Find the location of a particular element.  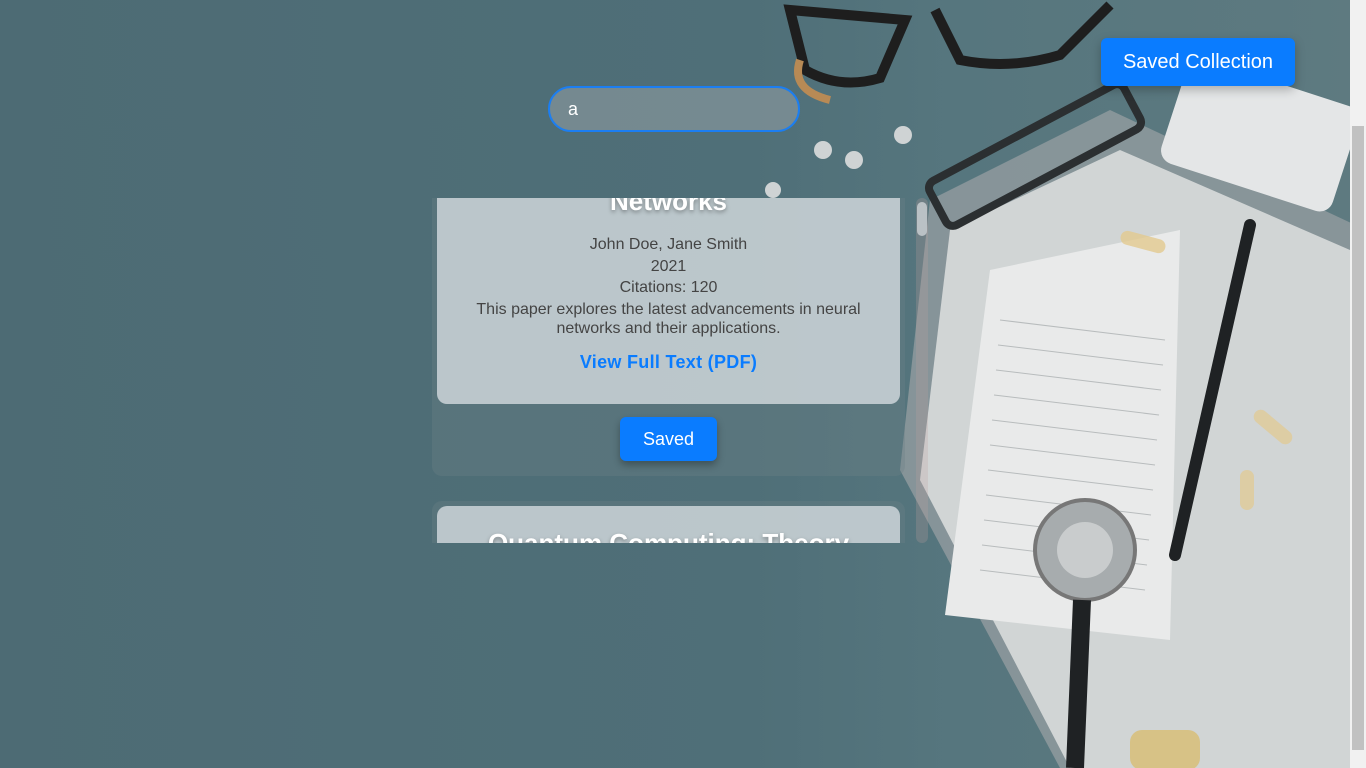

view-pdf-link: View Full Text (PDF) is located at coordinates (668, 362).